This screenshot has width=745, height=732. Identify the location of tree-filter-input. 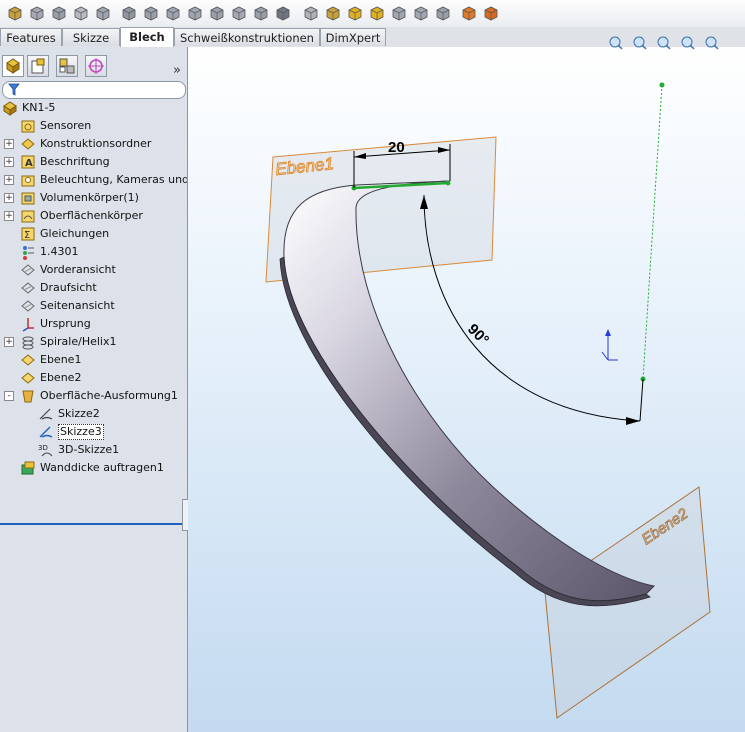
(94, 90).